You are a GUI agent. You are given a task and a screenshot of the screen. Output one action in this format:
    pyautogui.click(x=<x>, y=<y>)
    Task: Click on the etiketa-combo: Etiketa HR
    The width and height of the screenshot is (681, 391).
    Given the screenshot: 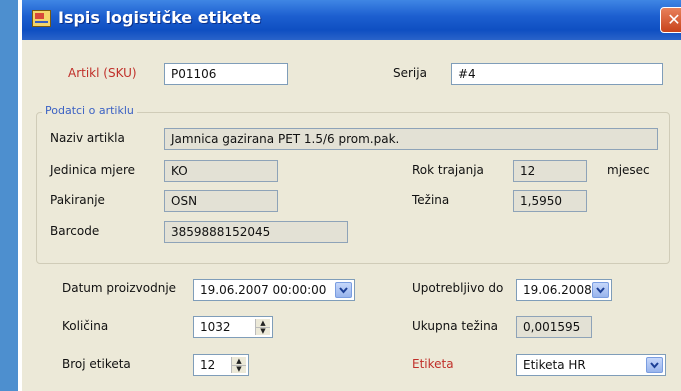 What is the action you would take?
    pyautogui.click(x=591, y=365)
    